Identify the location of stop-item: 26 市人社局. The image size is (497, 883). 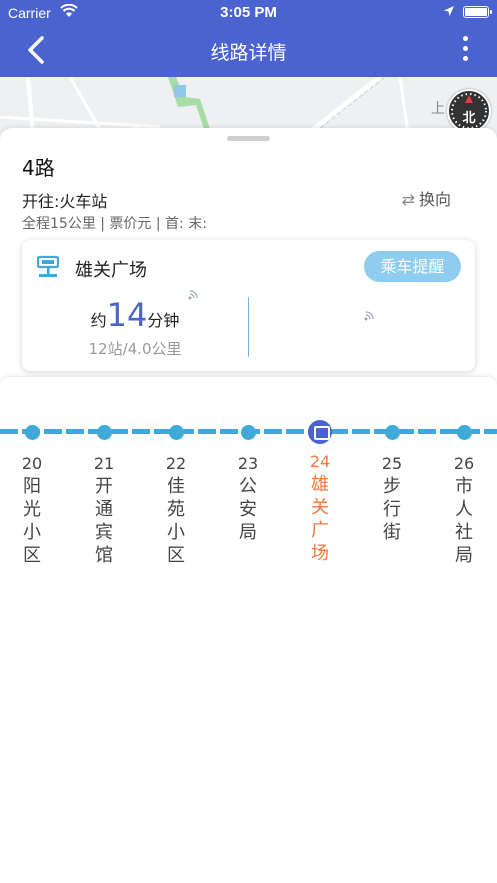
(464, 494).